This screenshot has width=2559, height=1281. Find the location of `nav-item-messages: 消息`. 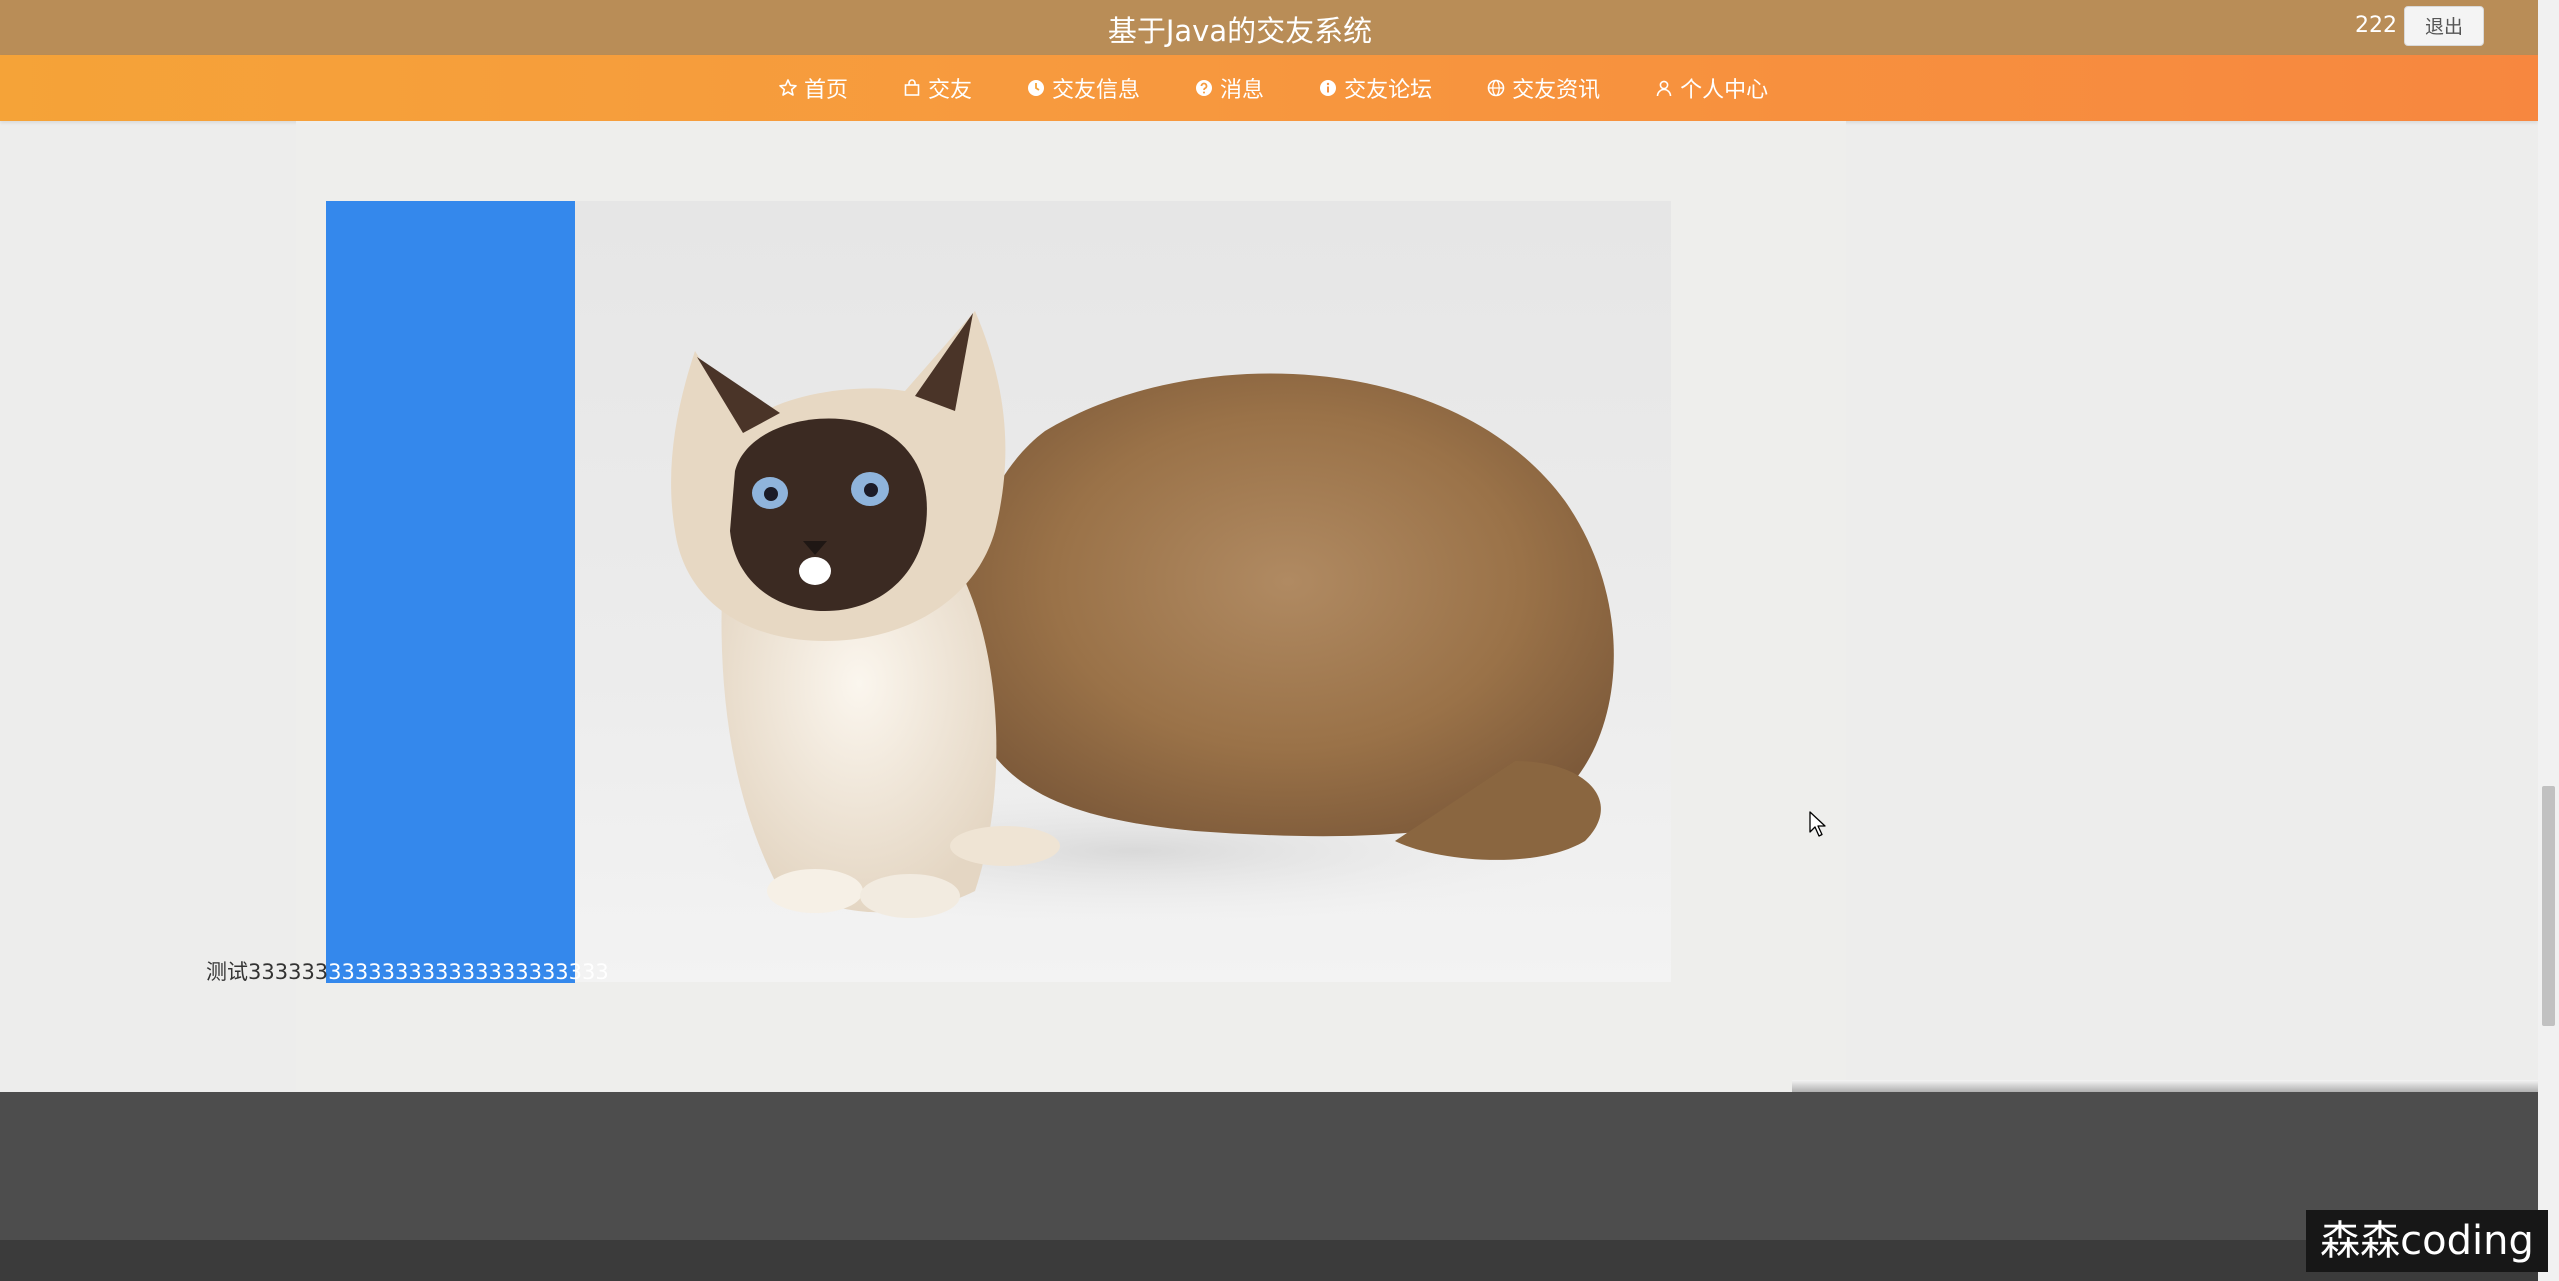

nav-item-messages: 消息 is located at coordinates (1229, 88).